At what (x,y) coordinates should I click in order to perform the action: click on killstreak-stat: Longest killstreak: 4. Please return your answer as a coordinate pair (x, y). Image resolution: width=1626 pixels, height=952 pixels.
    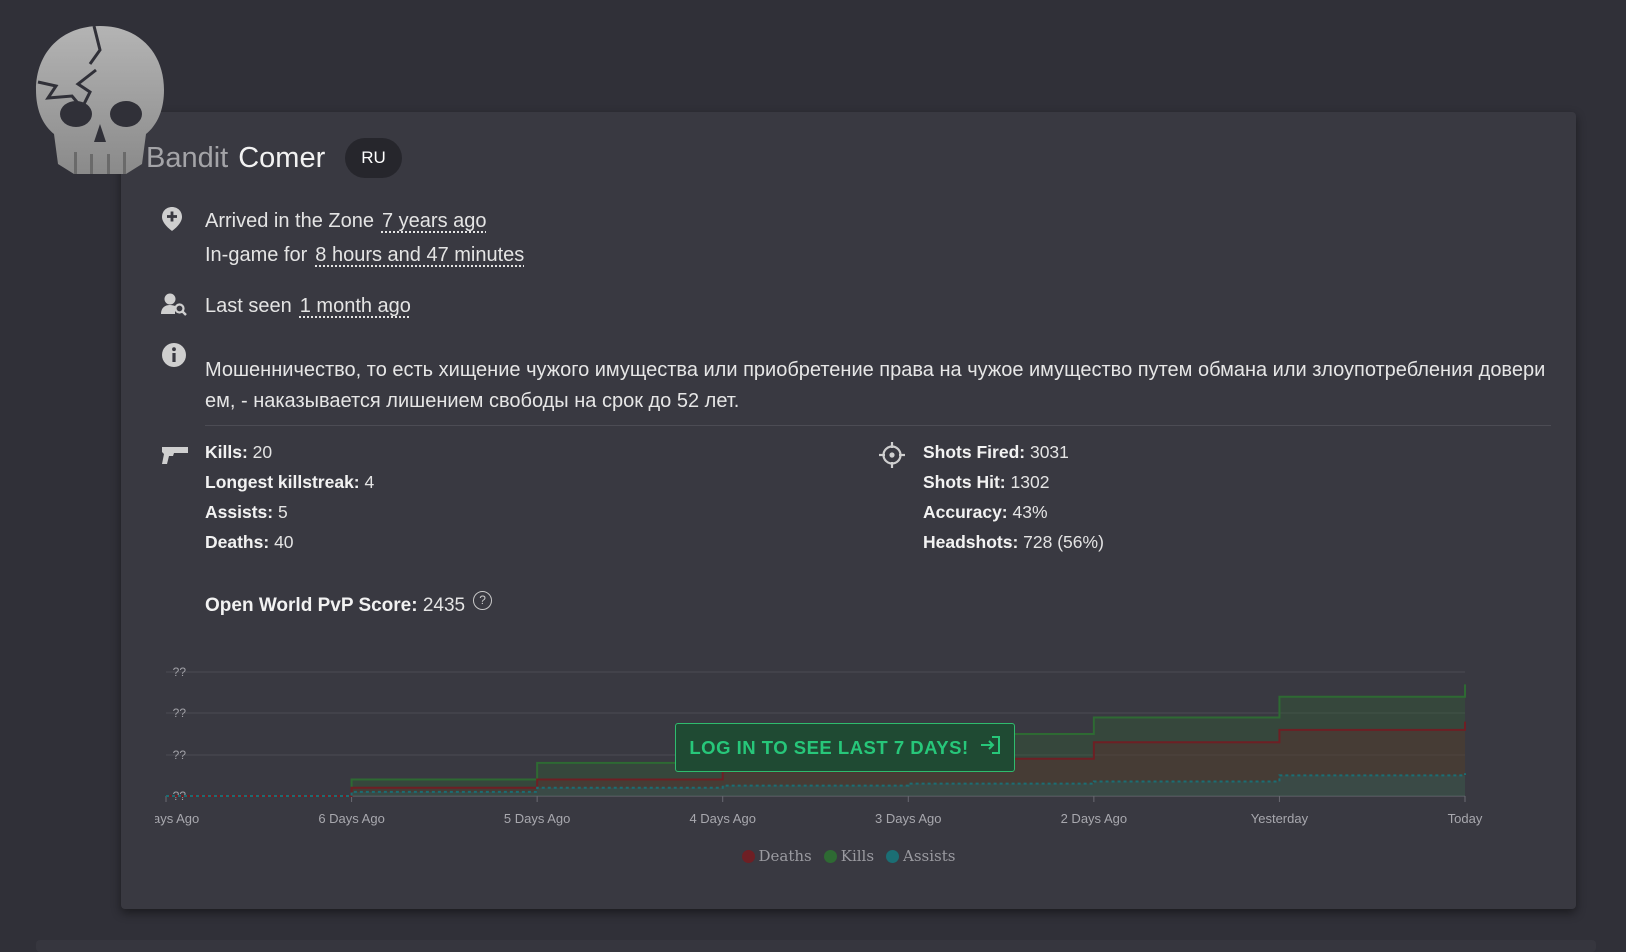
    Looking at the image, I should click on (290, 482).